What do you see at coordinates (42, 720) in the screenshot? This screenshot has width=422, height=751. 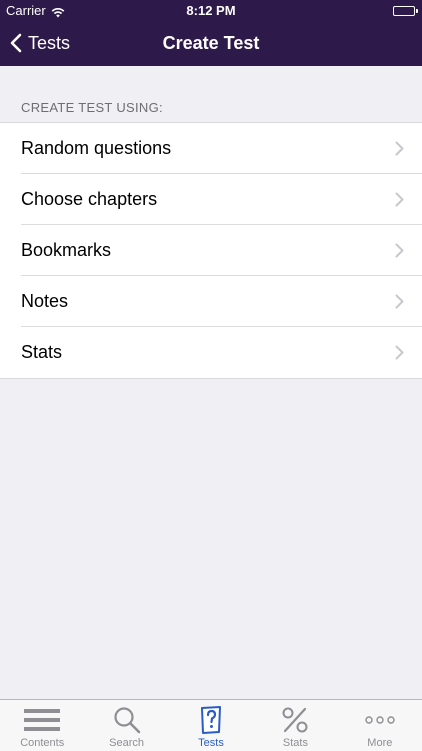 I see `list-icon` at bounding box center [42, 720].